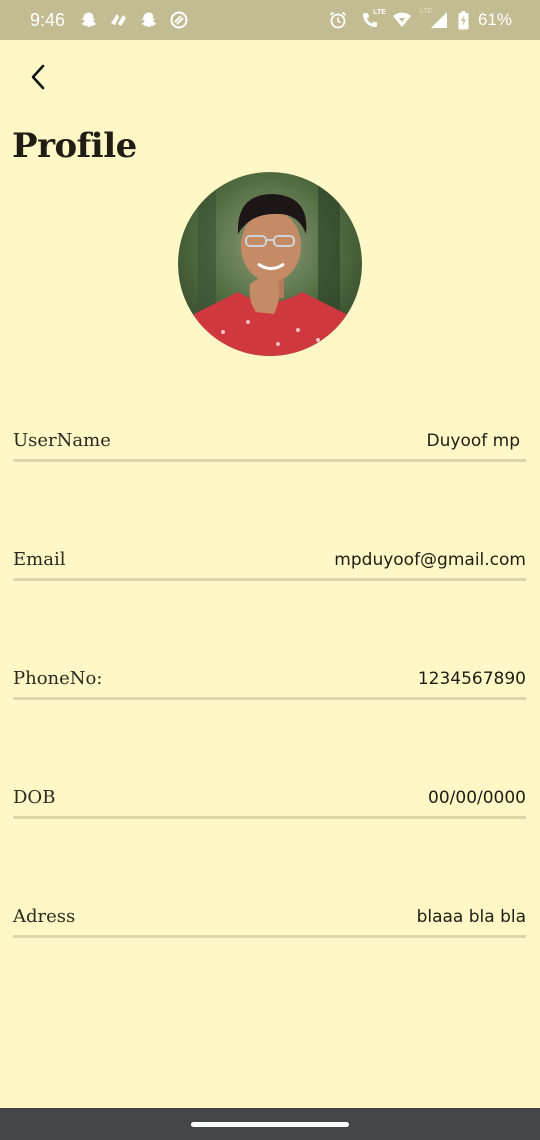 This screenshot has width=540, height=1140. I want to click on navigation-bar, so click(270, 1124).